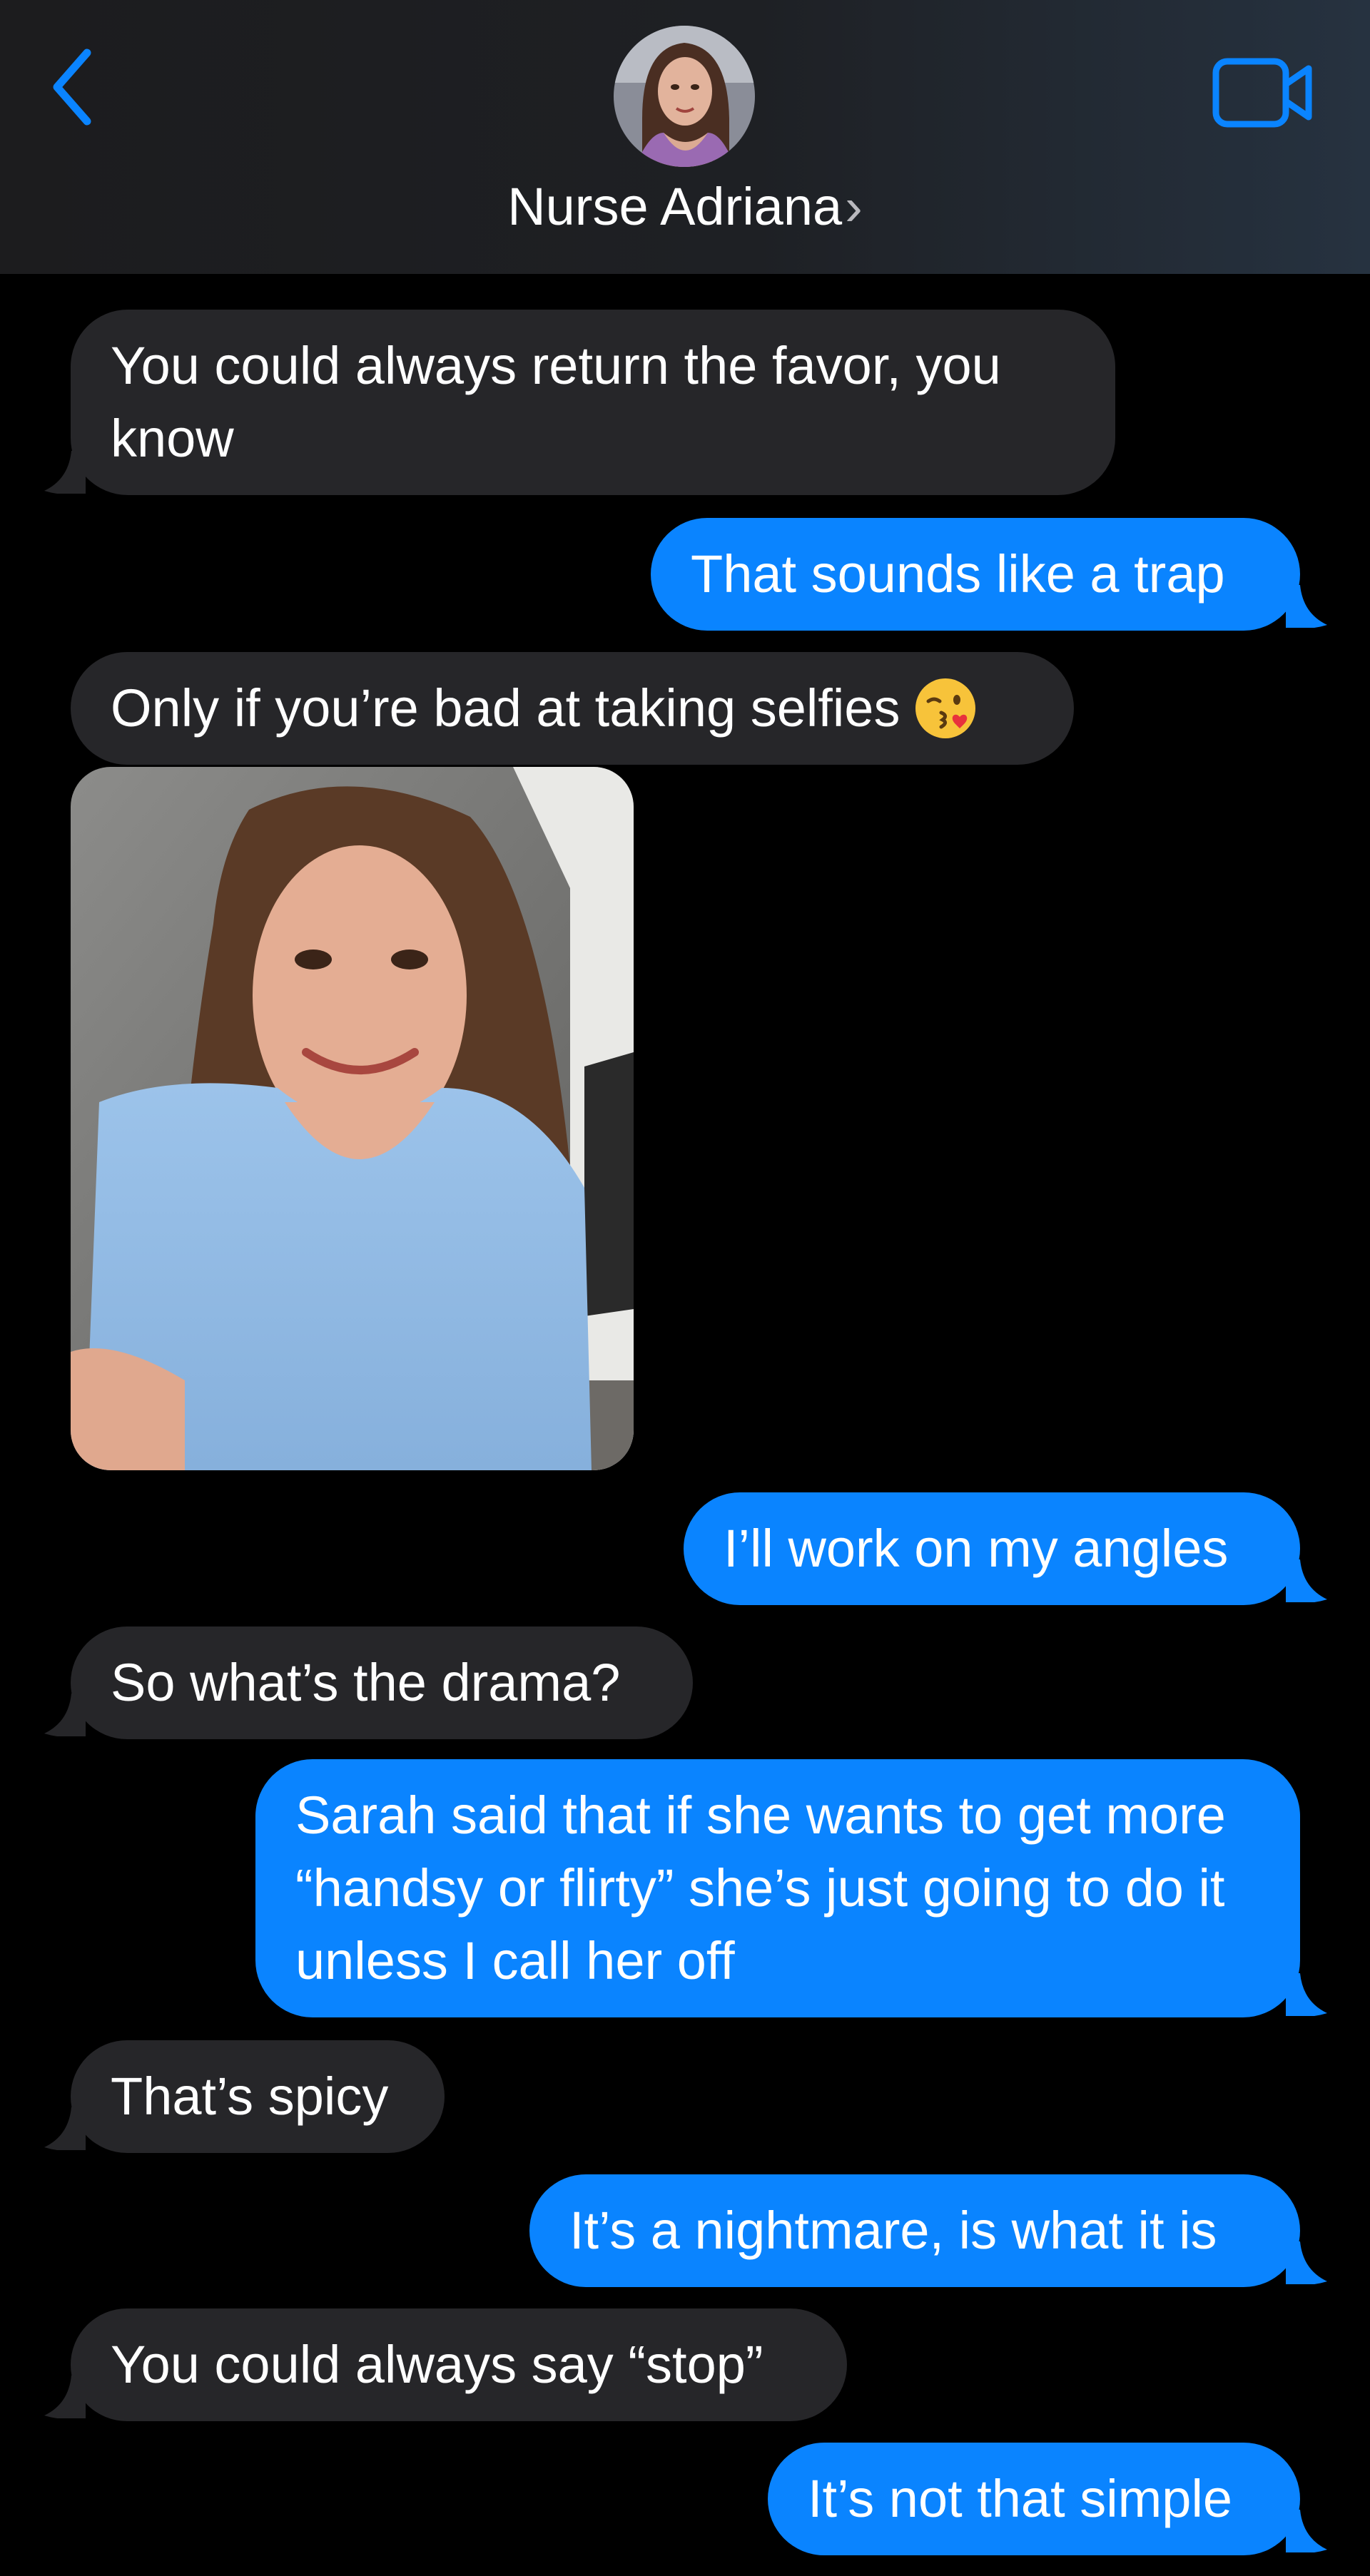 The height and width of the screenshot is (2576, 1370). I want to click on message-bubble-sent: That sounds like a trap, so click(976, 574).